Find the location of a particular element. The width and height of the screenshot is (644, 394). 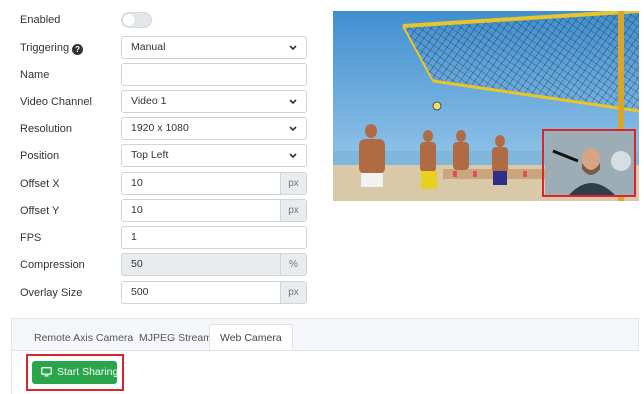

overlay-size-label: Overlay Size is located at coordinates (51, 293).